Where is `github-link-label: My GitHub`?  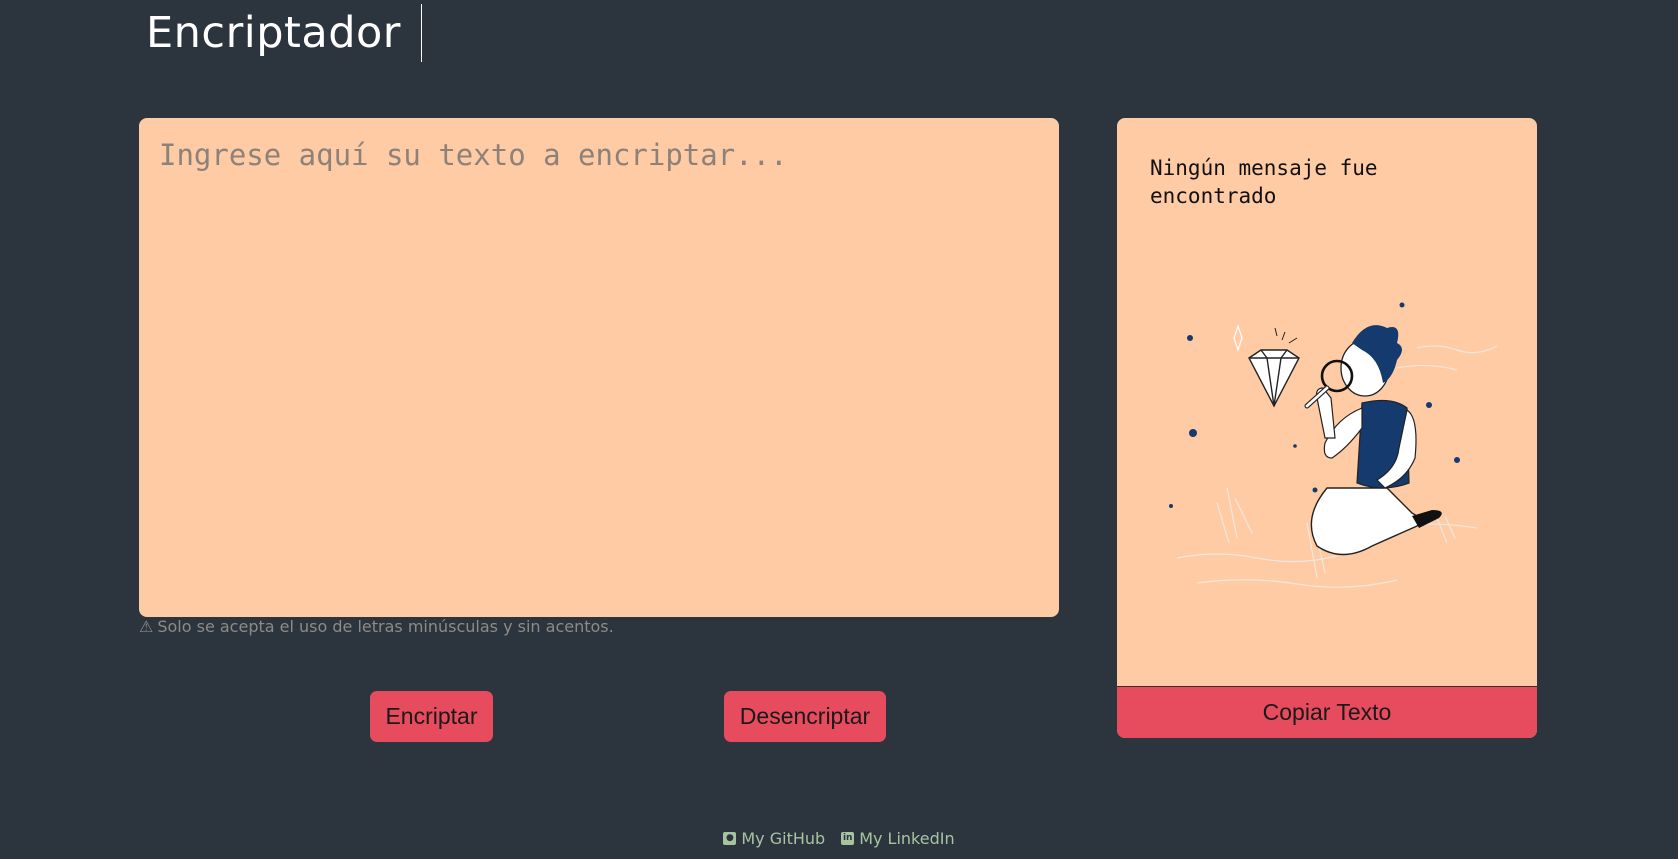 github-link-label: My GitHub is located at coordinates (783, 838).